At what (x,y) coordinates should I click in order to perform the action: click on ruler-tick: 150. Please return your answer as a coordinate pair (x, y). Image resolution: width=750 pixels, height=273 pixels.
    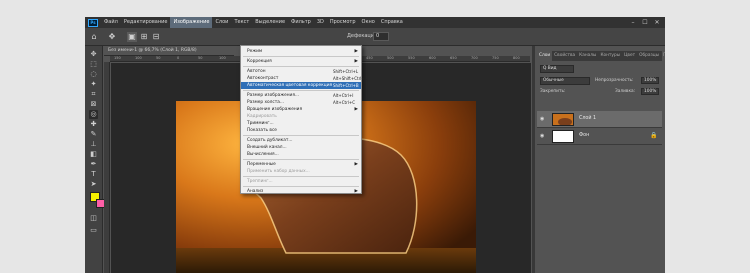
    Looking at the image, I should click on (117, 58).